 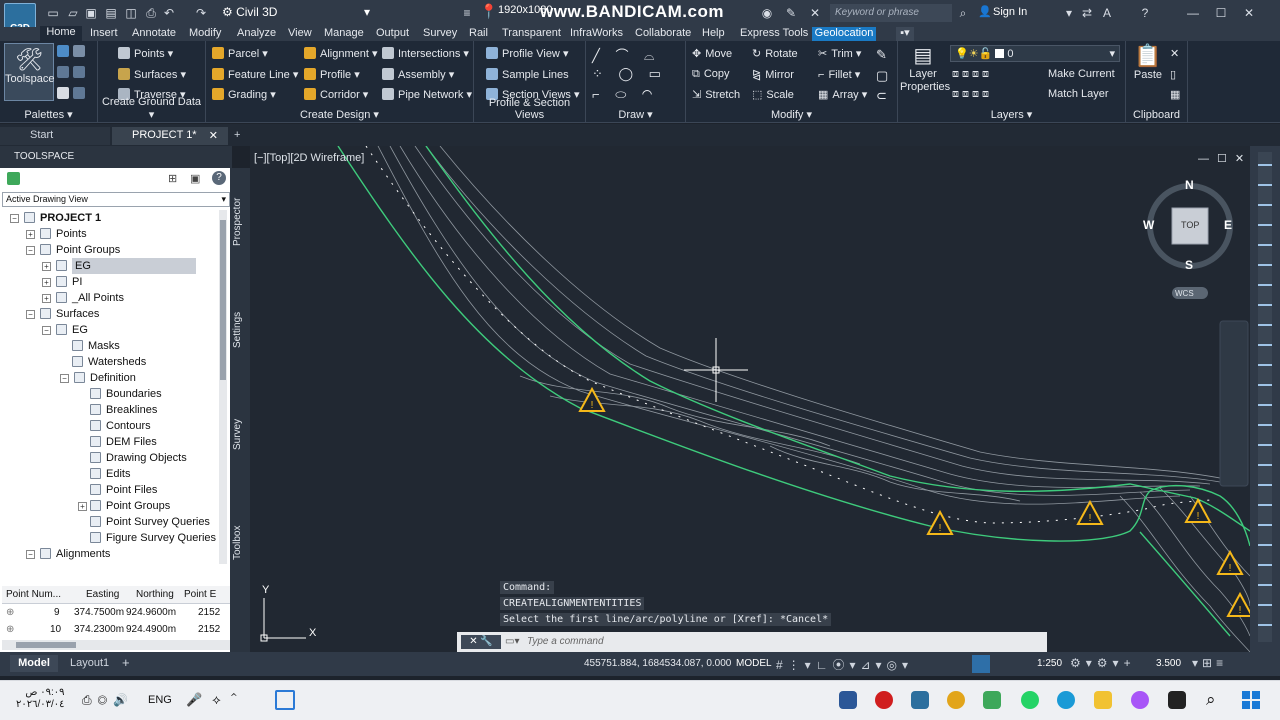 What do you see at coordinates (1140, 700) in the screenshot?
I see `copilot-icon` at bounding box center [1140, 700].